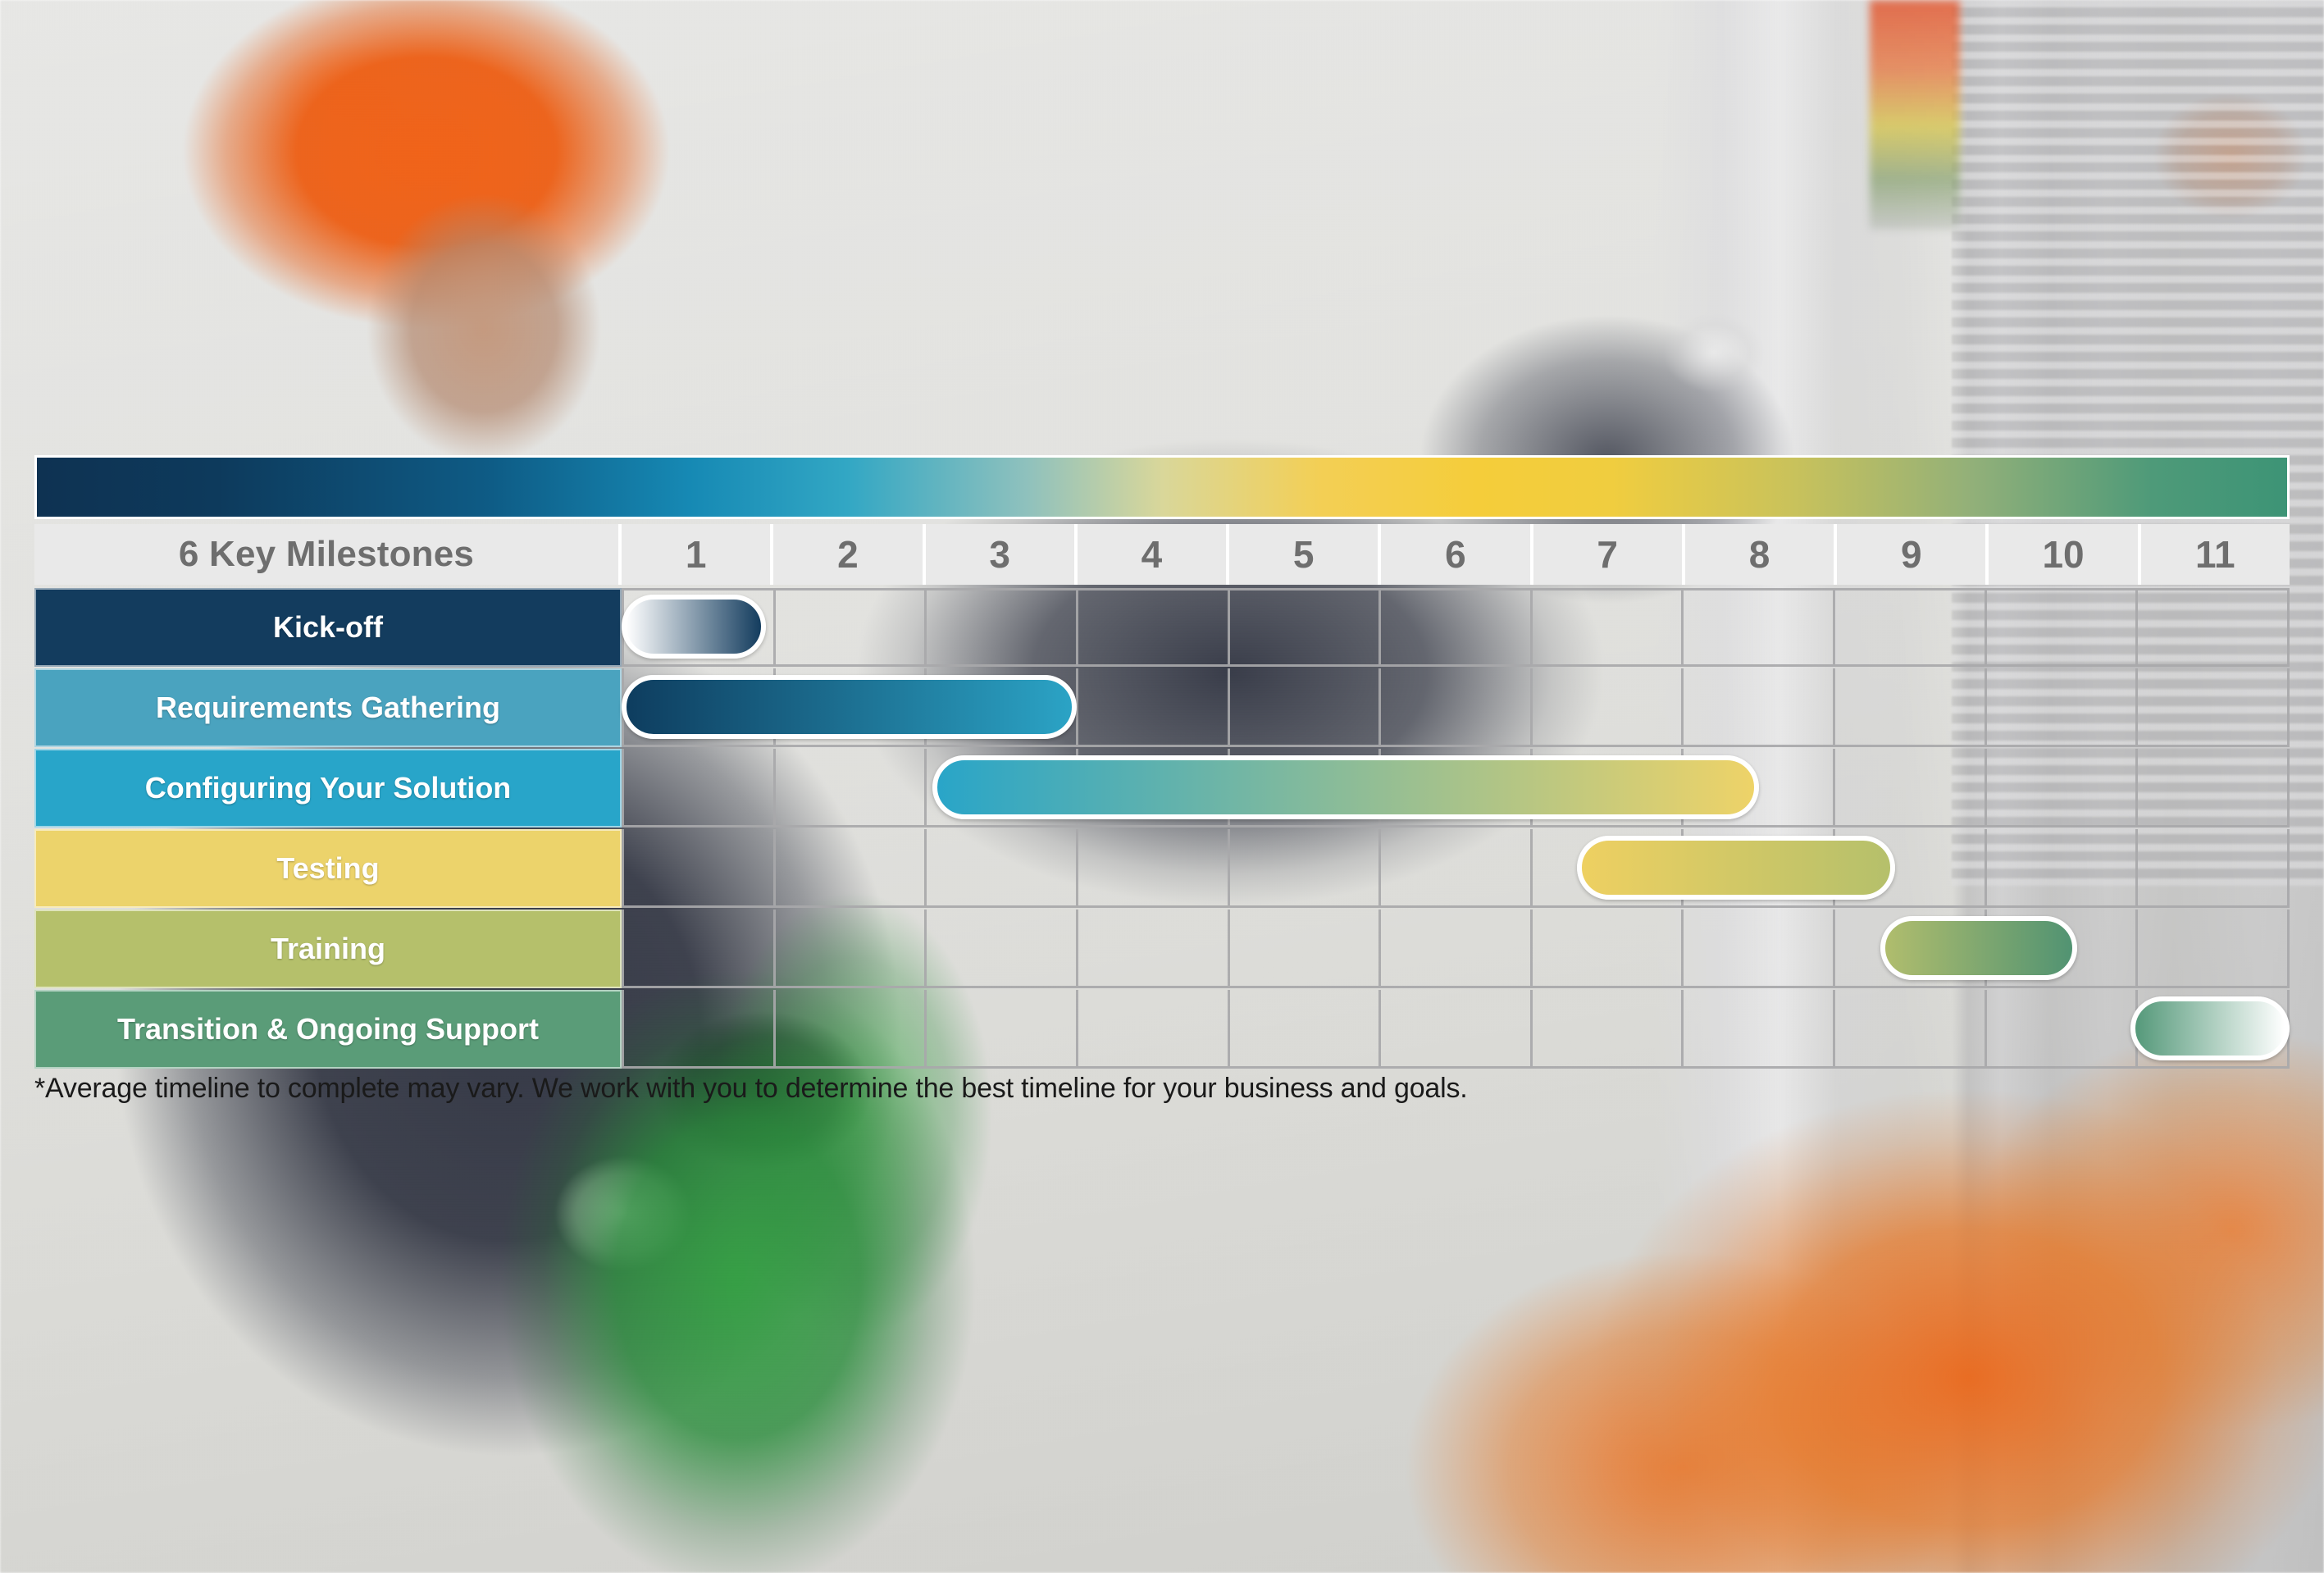  I want to click on gantt-row: Configuring Your Solution, so click(1162, 788).